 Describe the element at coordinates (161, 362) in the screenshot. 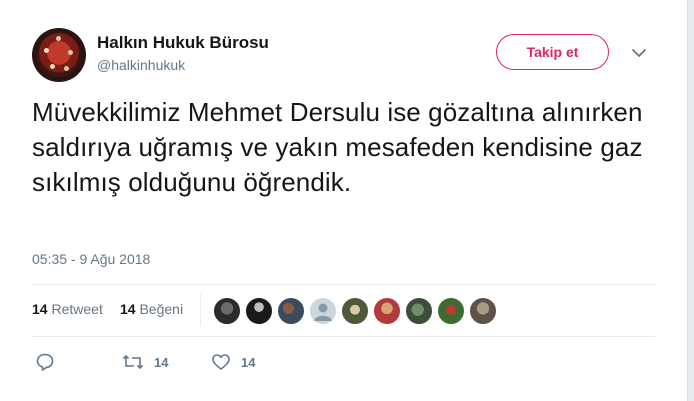

I see `retweet-count: 14` at that location.